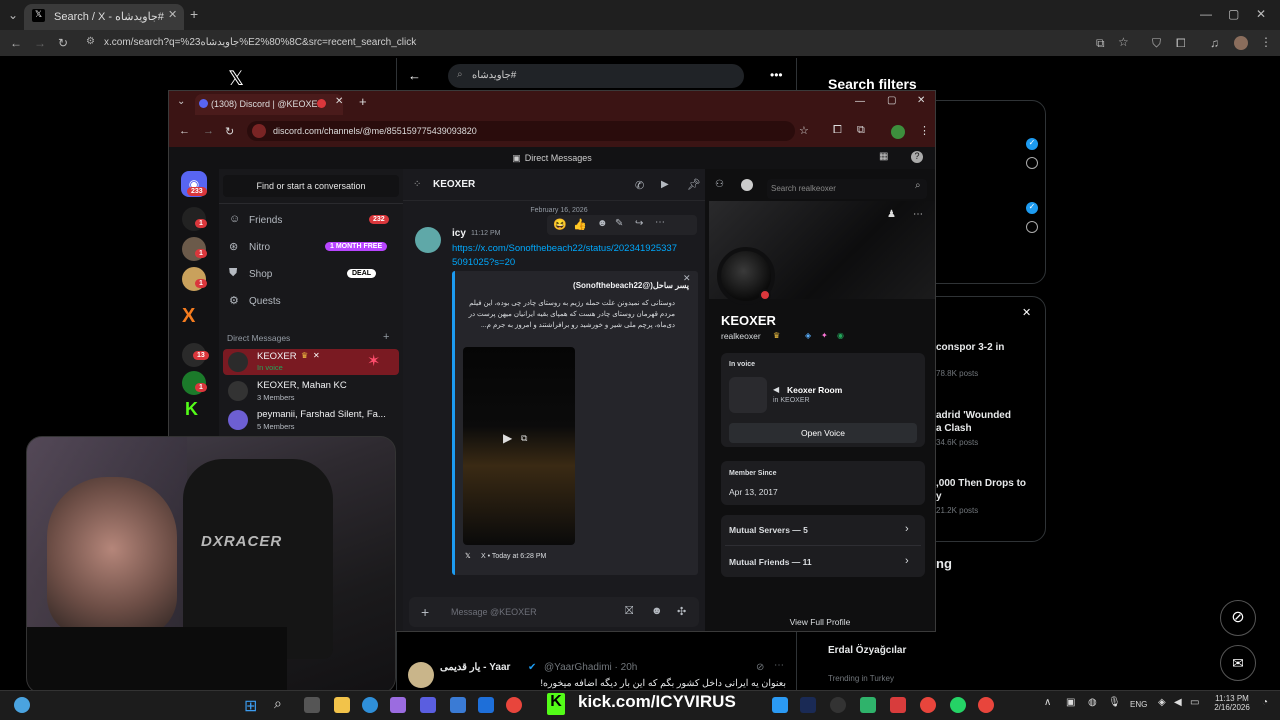 This screenshot has height=720, width=1280. I want to click on user-profile-toggle-icon, so click(747, 185).